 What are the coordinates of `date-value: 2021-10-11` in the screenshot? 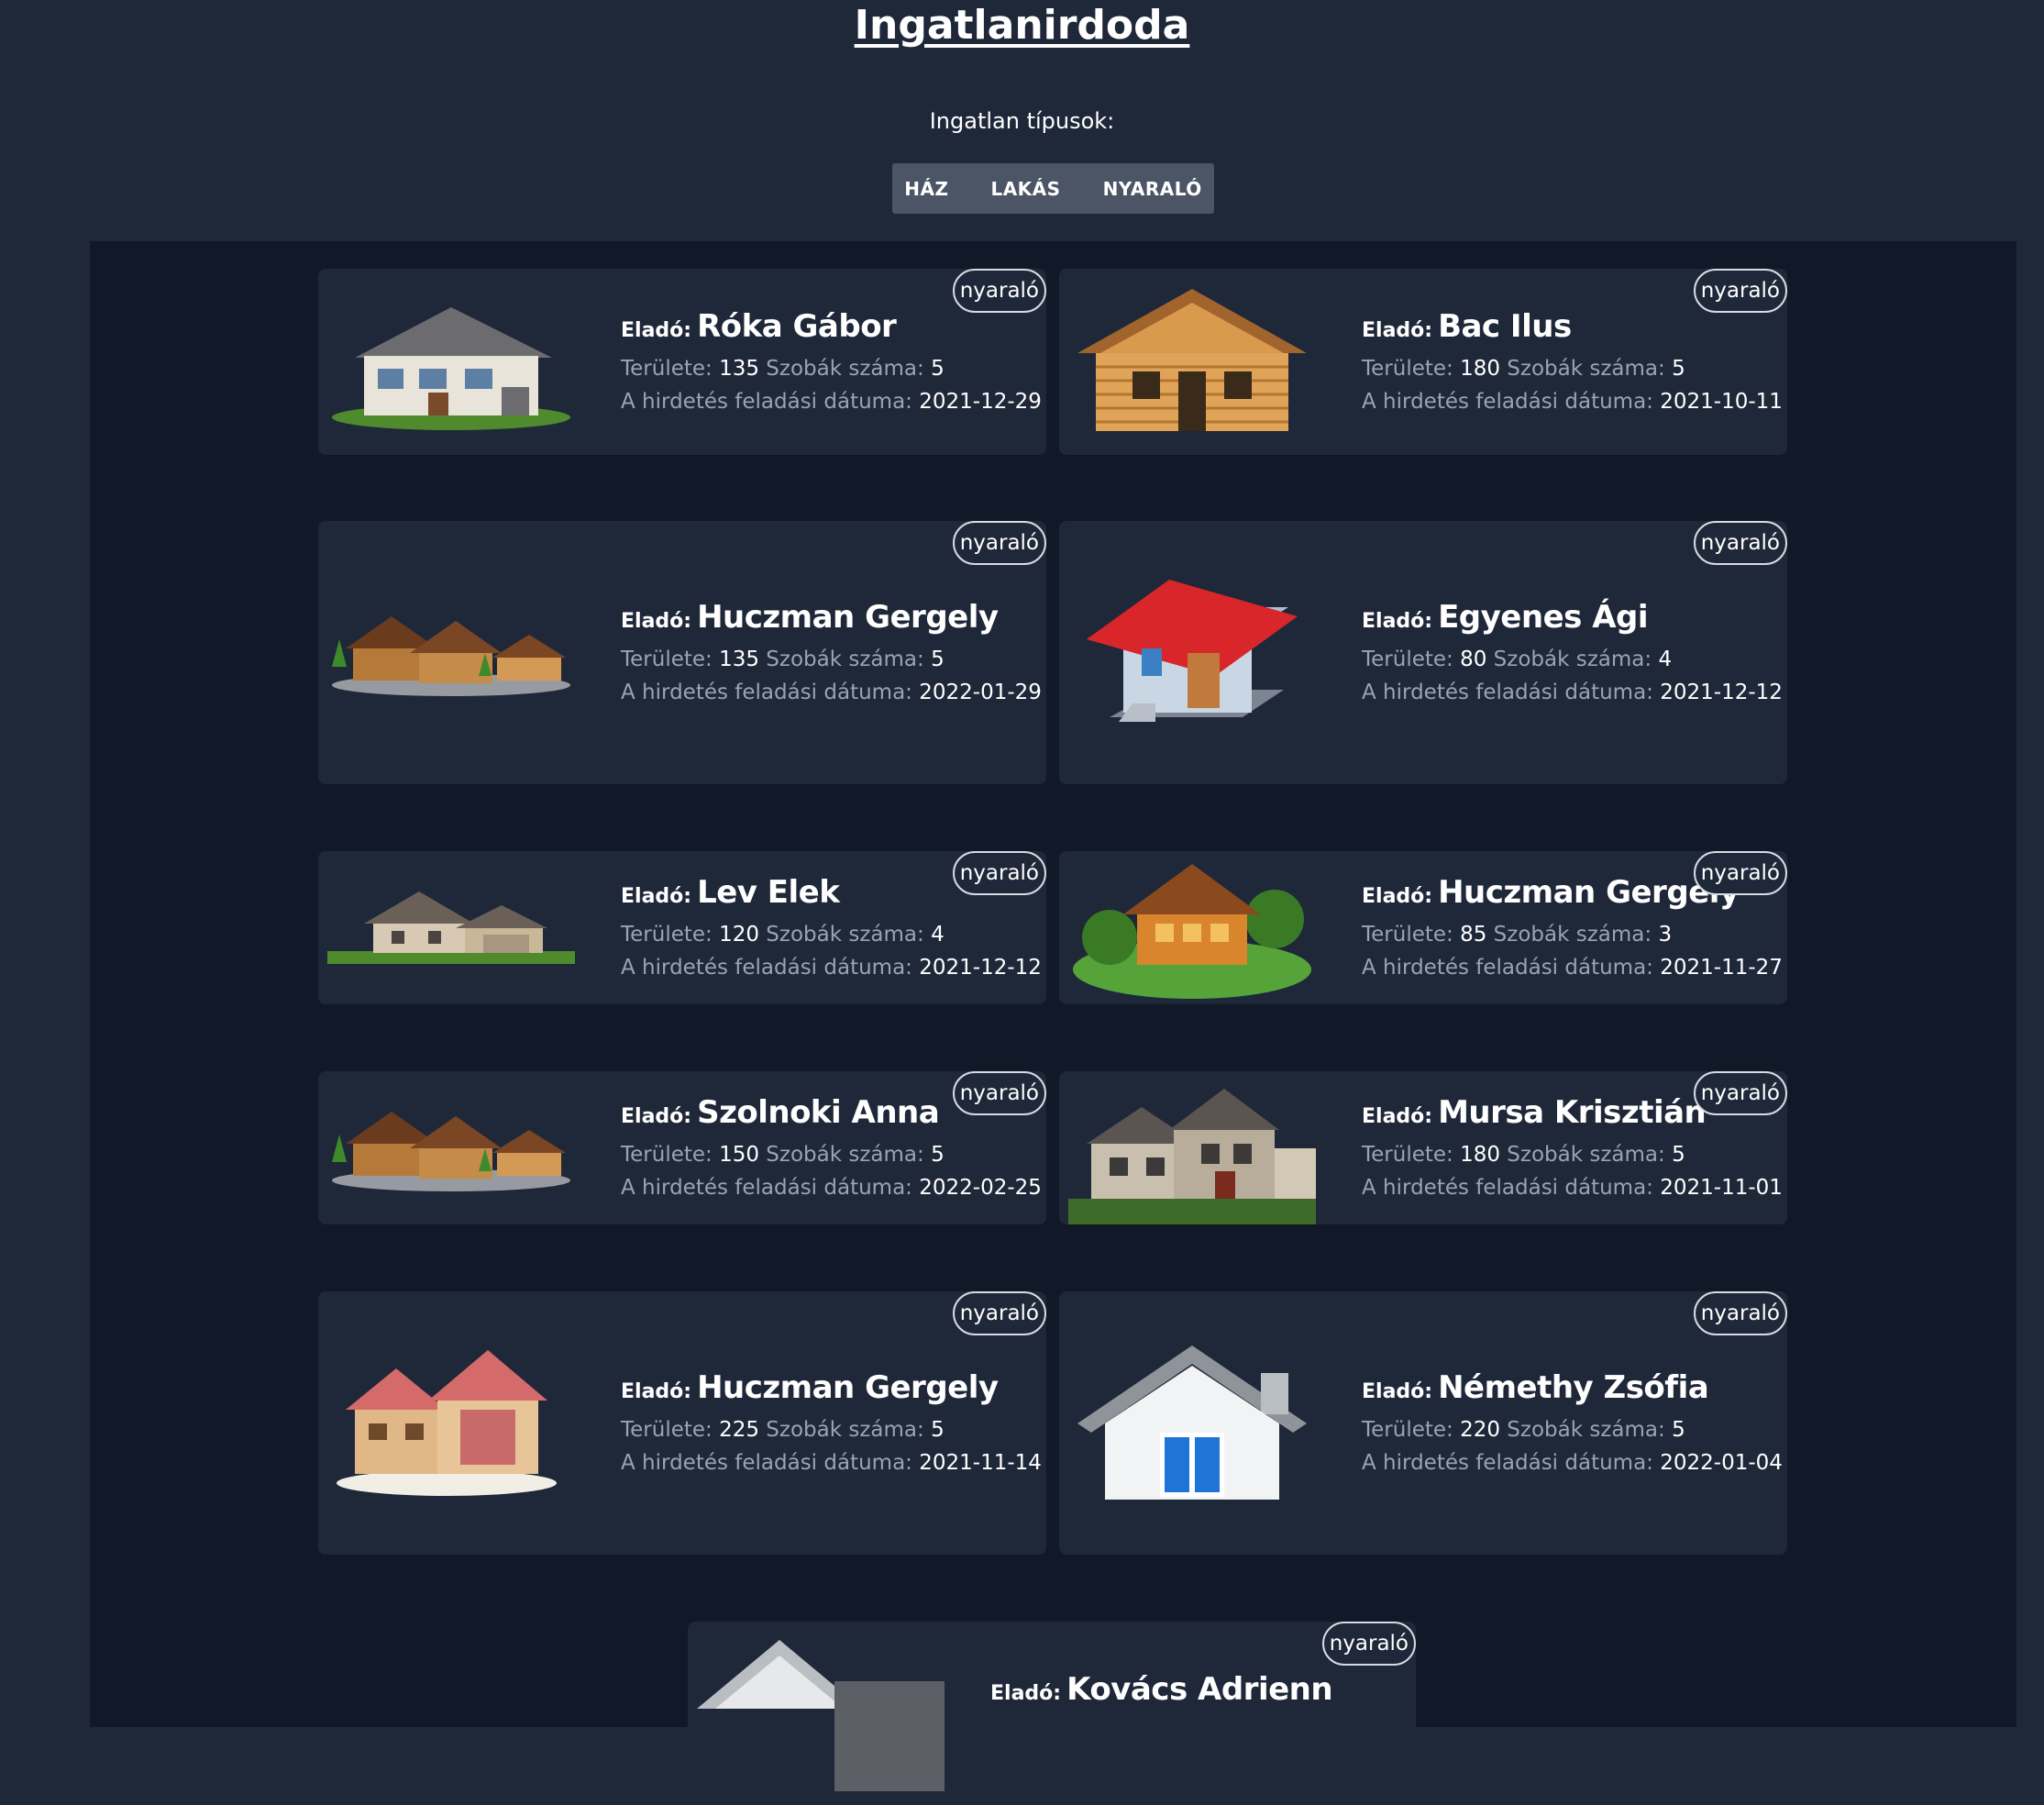 It's located at (1722, 401).